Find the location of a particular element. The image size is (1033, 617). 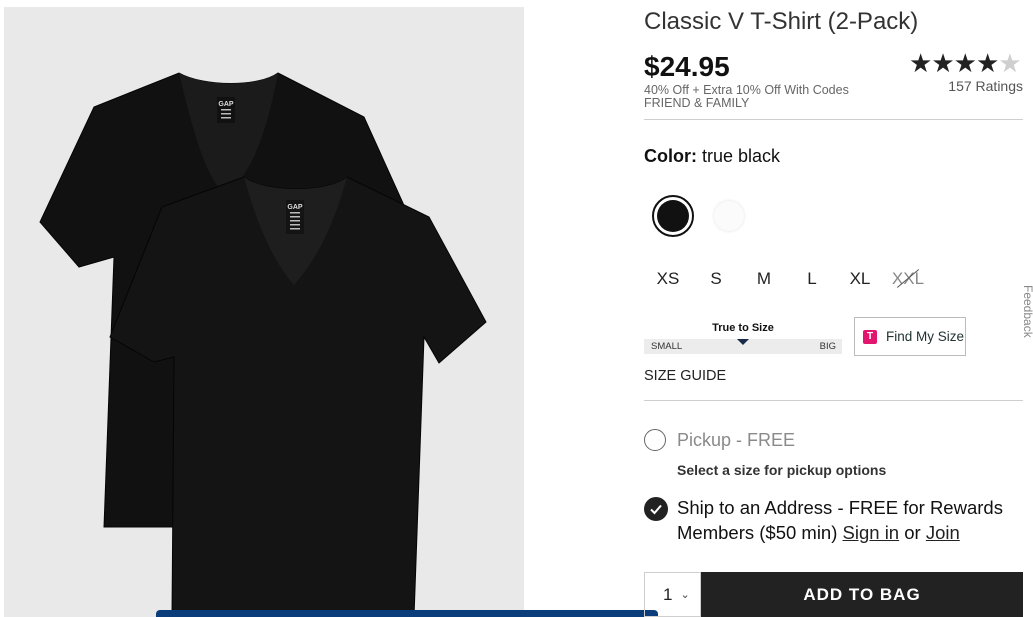

swatch-true-black is located at coordinates (673, 216).